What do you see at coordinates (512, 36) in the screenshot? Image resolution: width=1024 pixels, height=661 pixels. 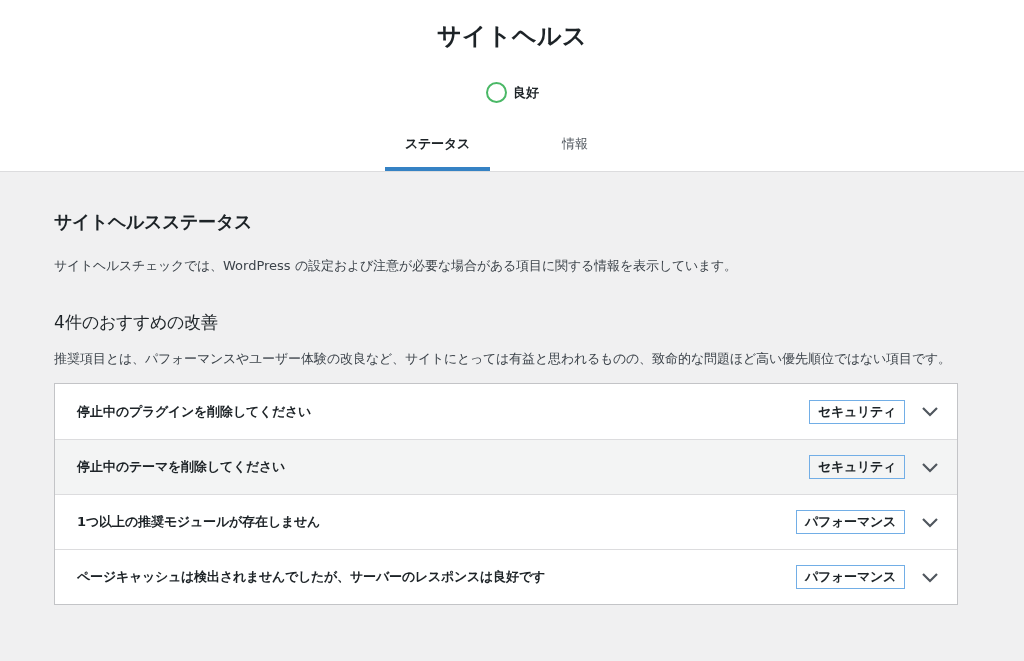 I see `page-title: サイトヘルス` at bounding box center [512, 36].